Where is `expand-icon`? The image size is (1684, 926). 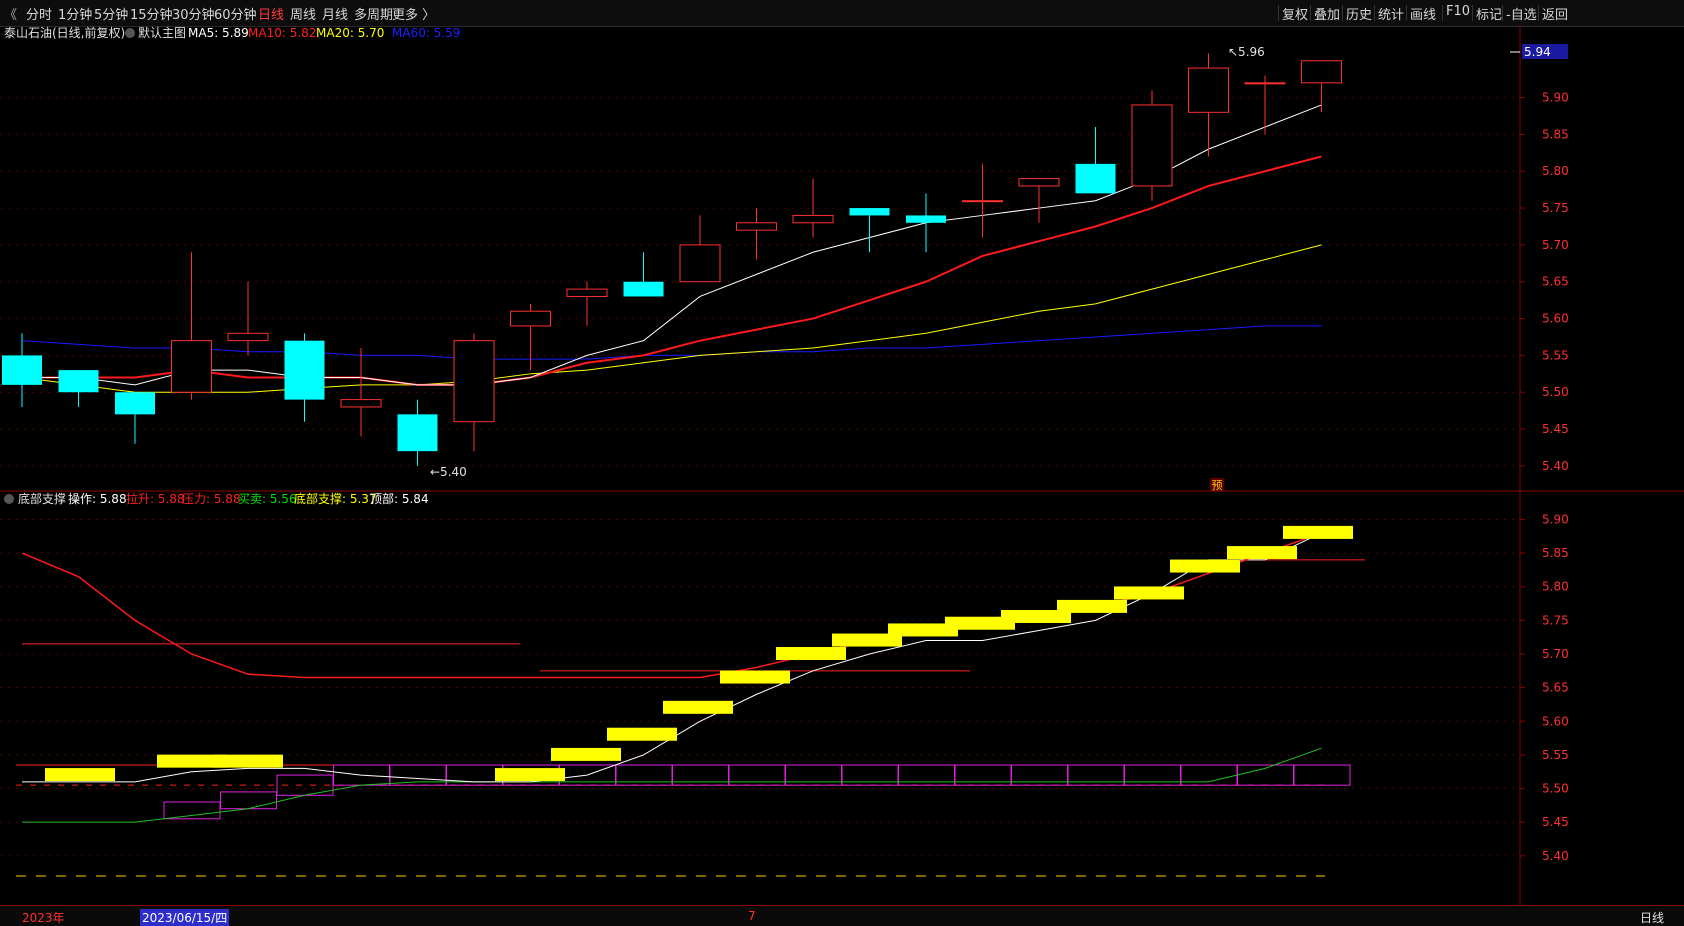 expand-icon is located at coordinates (130, 33).